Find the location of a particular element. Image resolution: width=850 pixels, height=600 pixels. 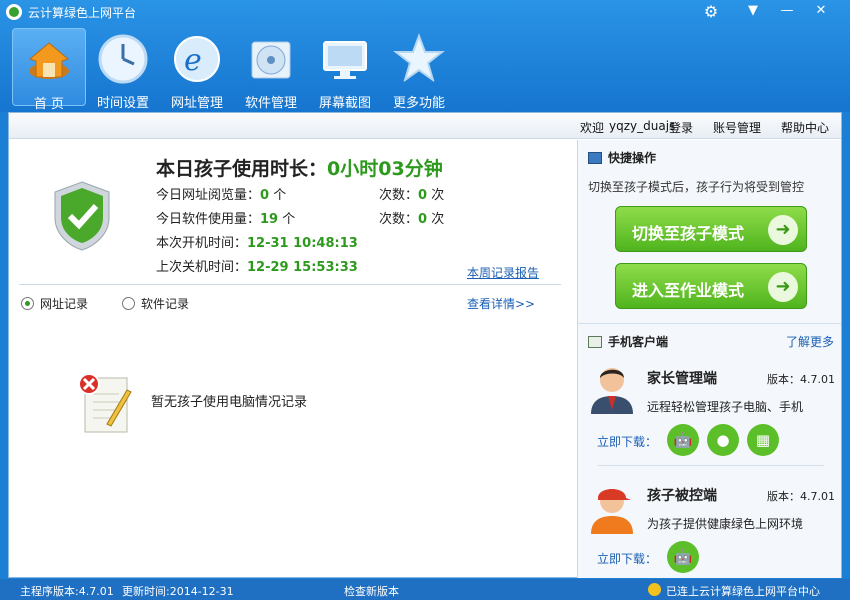

url-count: 0 is located at coordinates (265, 195).